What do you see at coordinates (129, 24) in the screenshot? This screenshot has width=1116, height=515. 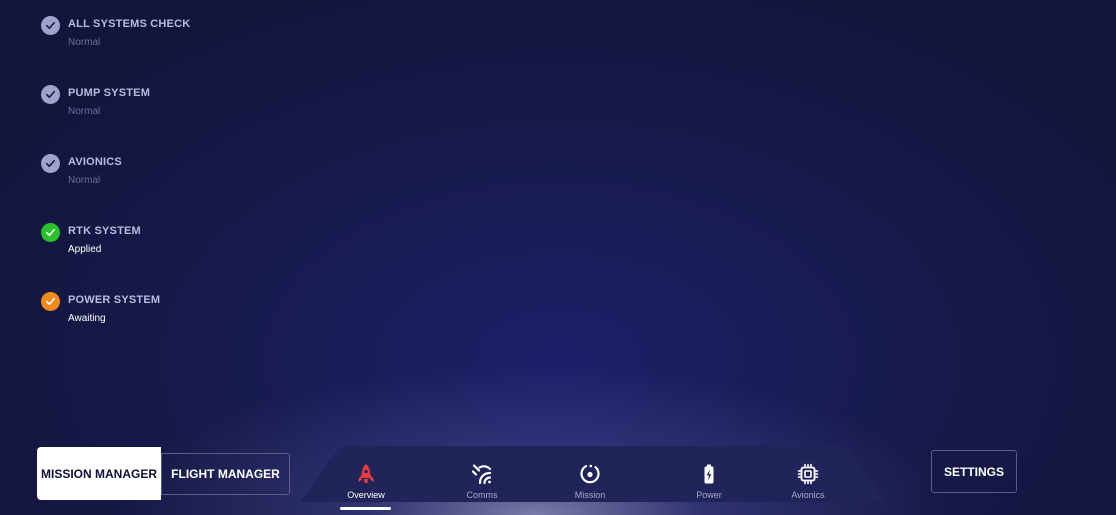 I see `status-title: ALL SYSTEMS CHECK` at bounding box center [129, 24].